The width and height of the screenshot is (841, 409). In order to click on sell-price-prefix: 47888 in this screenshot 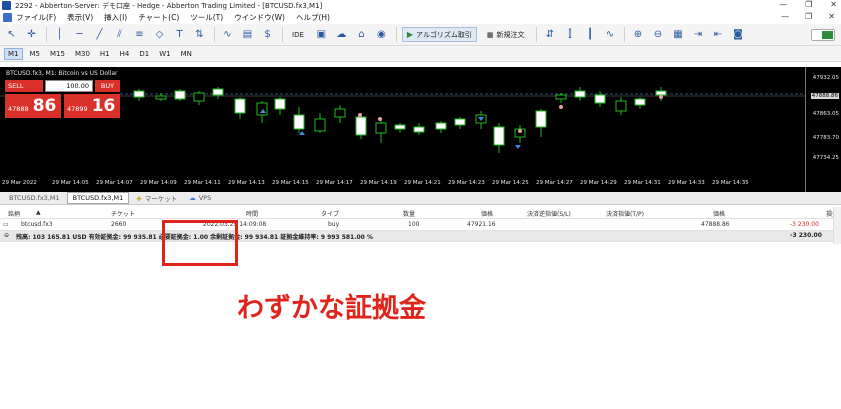, I will do `click(18, 109)`.